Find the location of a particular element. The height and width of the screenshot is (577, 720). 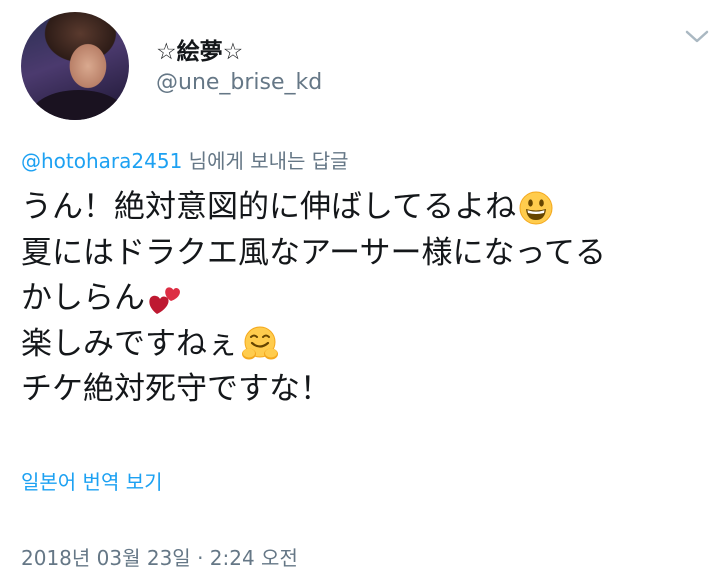

tweet-line-text: チケ絶対死守ですな！ is located at coordinates (176, 389).